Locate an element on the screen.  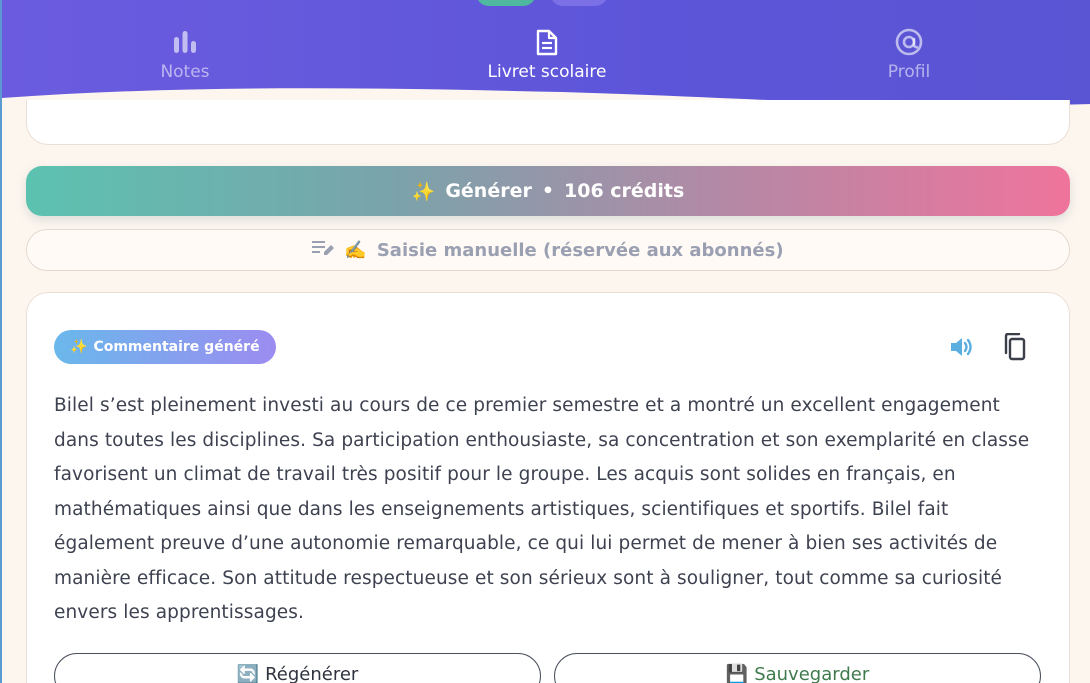
at-sign-icon is located at coordinates (909, 42).